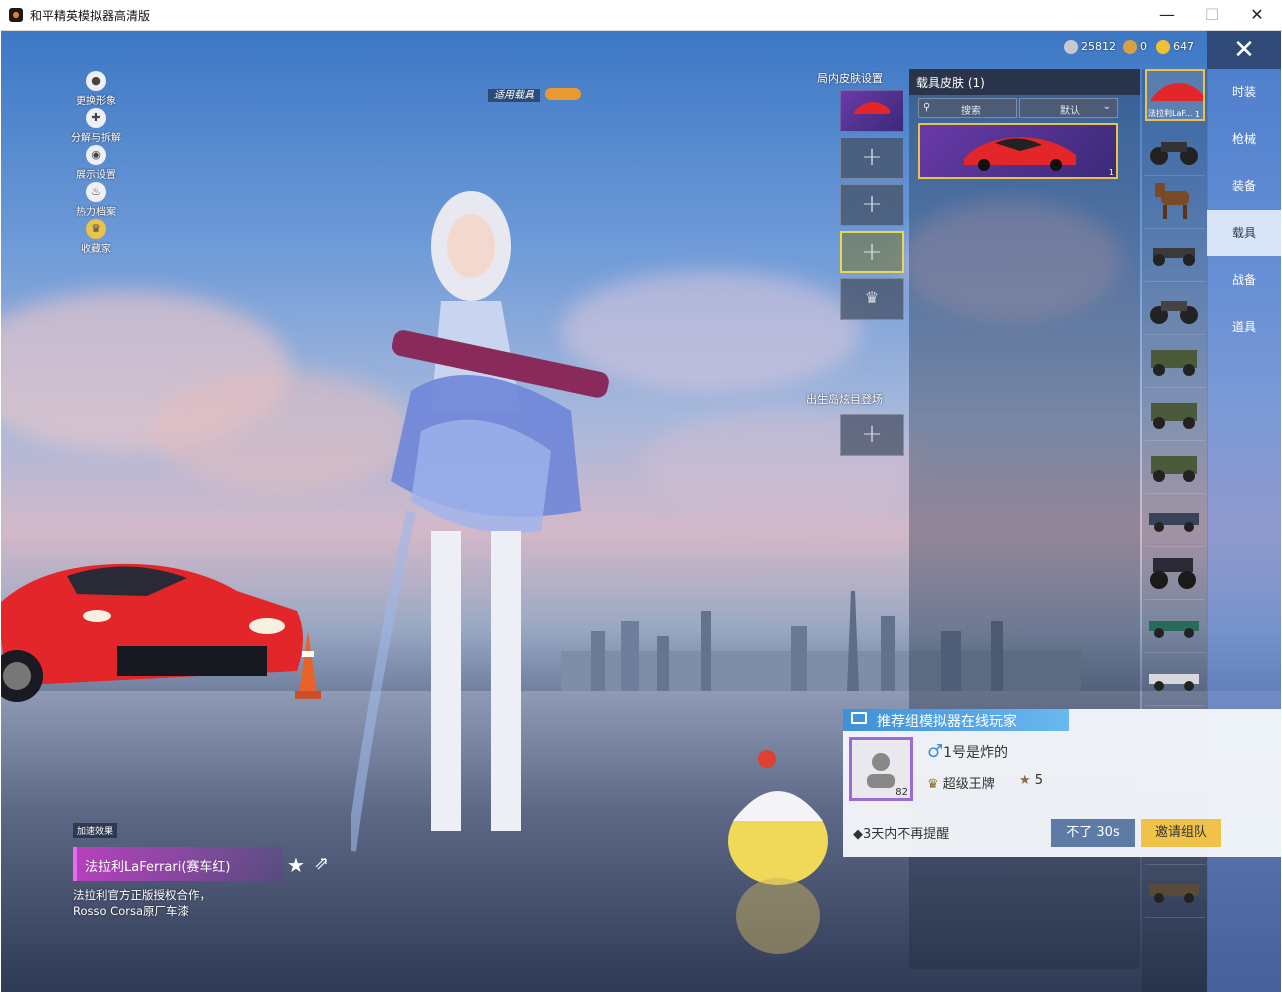  Describe the element at coordinates (1163, 47) in the screenshot. I see `gold-icon` at that location.